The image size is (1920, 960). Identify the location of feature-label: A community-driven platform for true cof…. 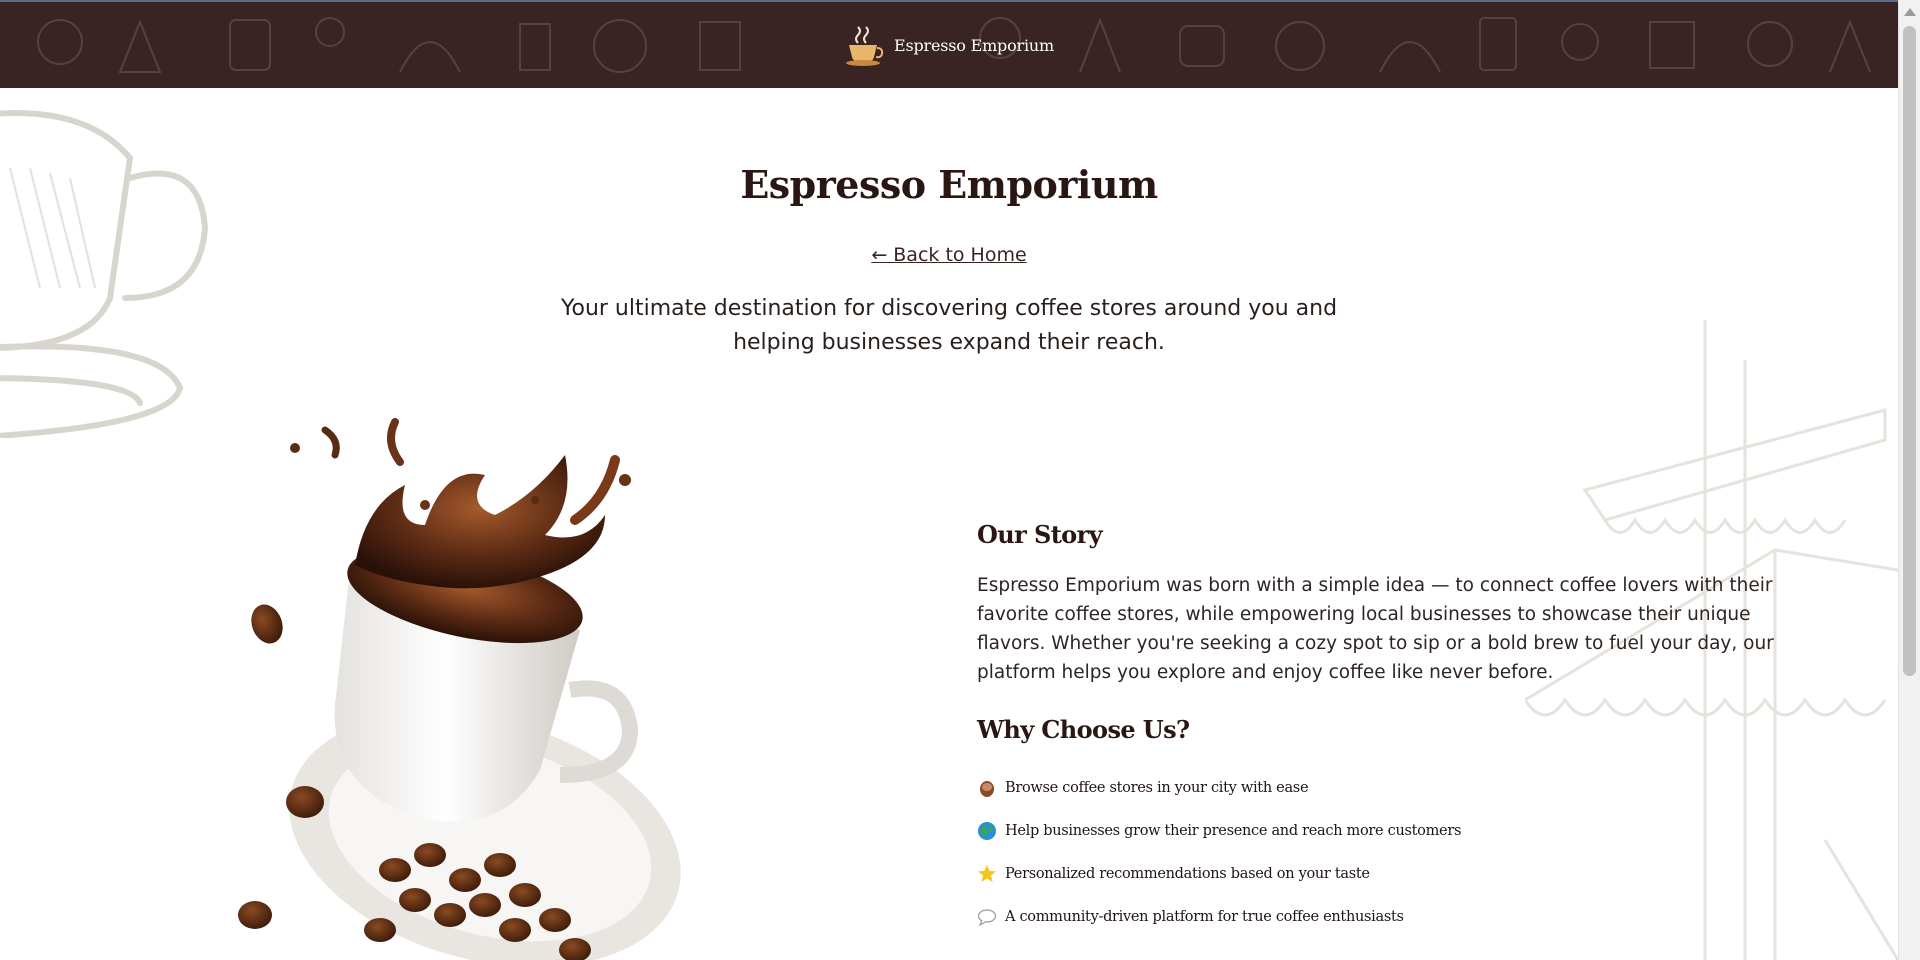
(1204, 916).